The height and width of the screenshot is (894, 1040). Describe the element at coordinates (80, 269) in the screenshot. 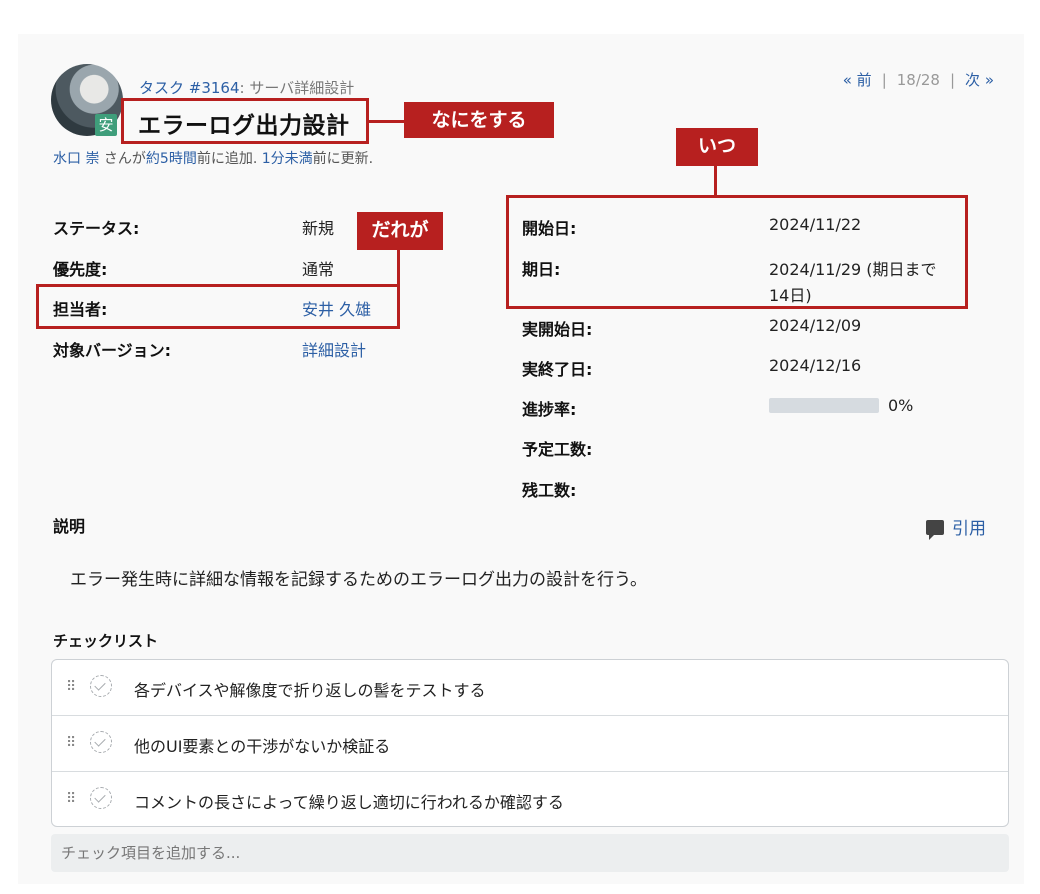

I see `priority-label: 優先度:` at that location.